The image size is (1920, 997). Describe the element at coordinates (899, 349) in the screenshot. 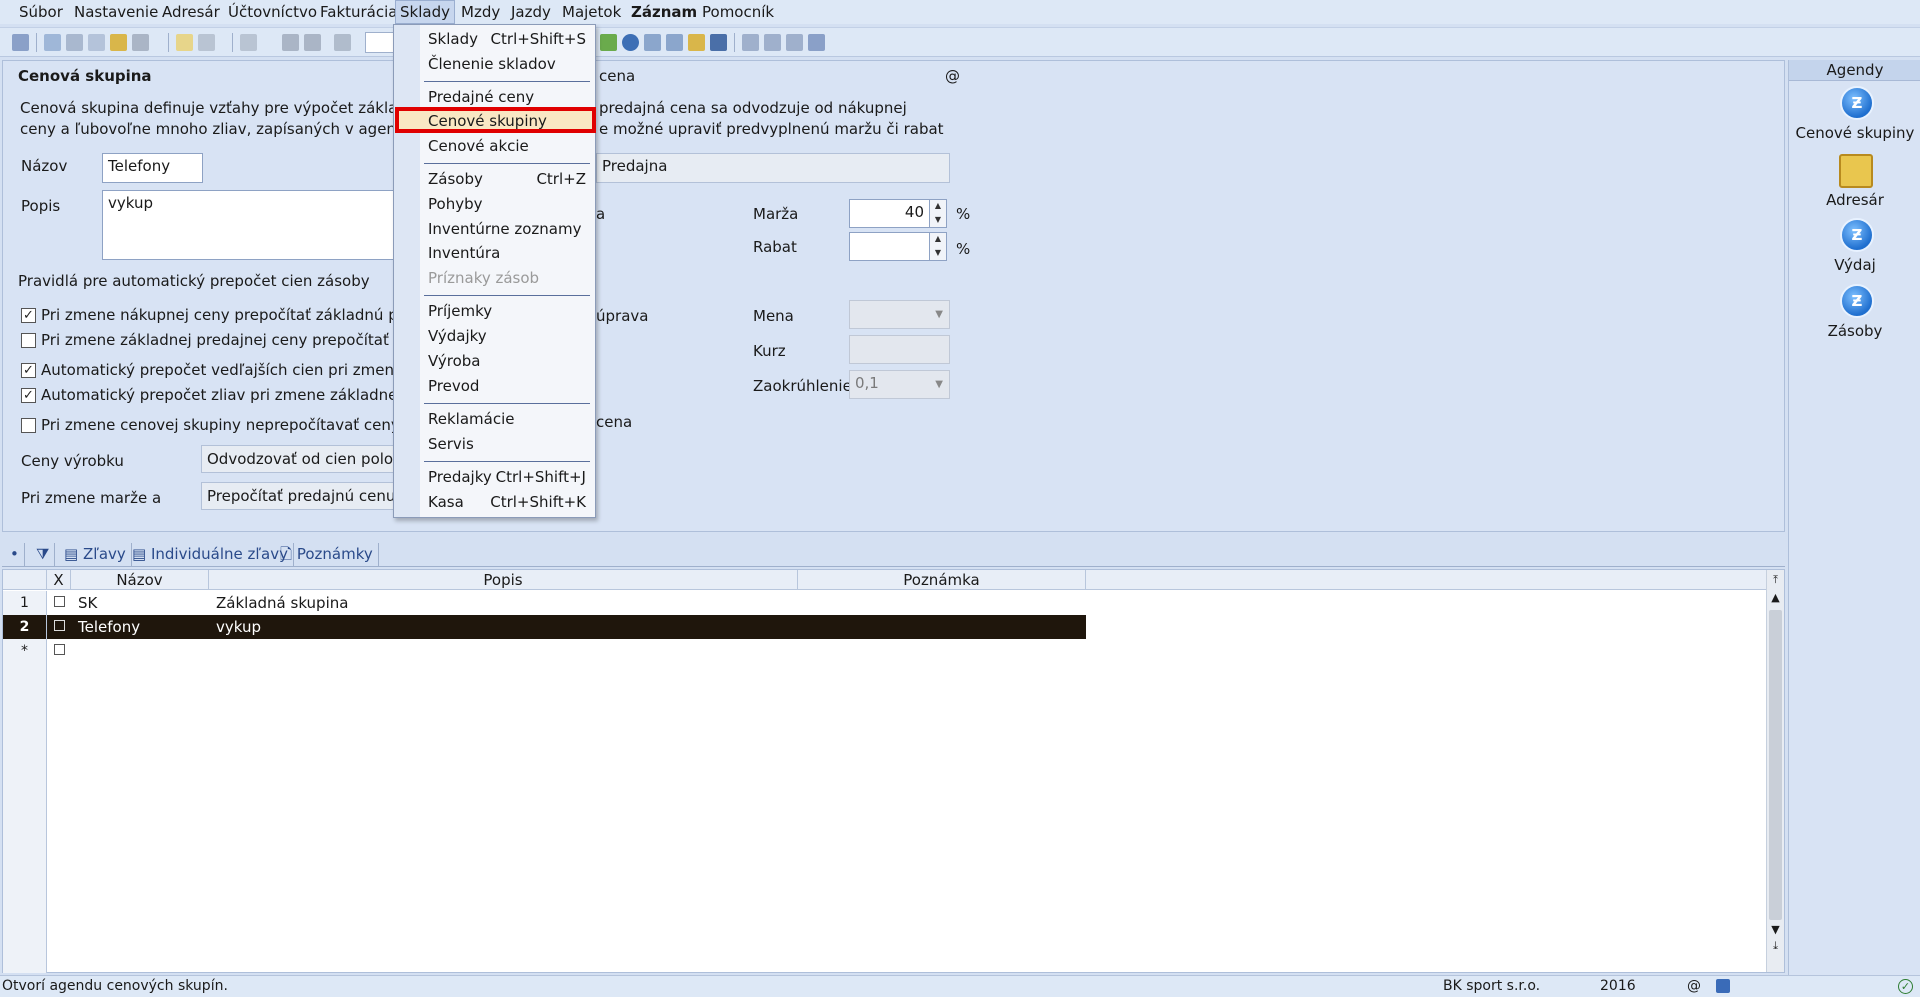

I see `kurz-input` at that location.